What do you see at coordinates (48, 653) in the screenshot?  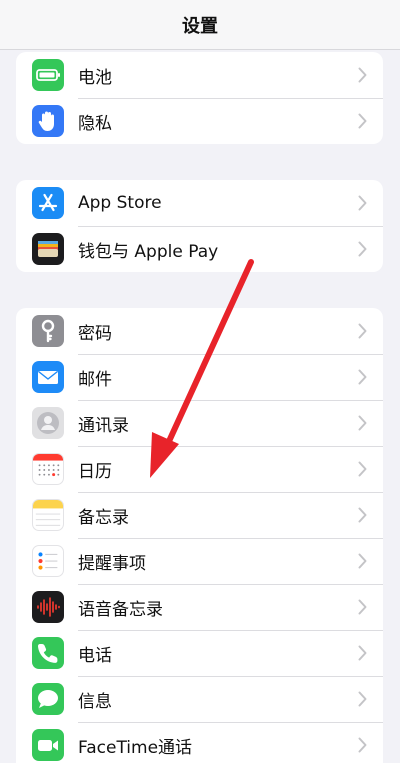 I see `phone-icon` at bounding box center [48, 653].